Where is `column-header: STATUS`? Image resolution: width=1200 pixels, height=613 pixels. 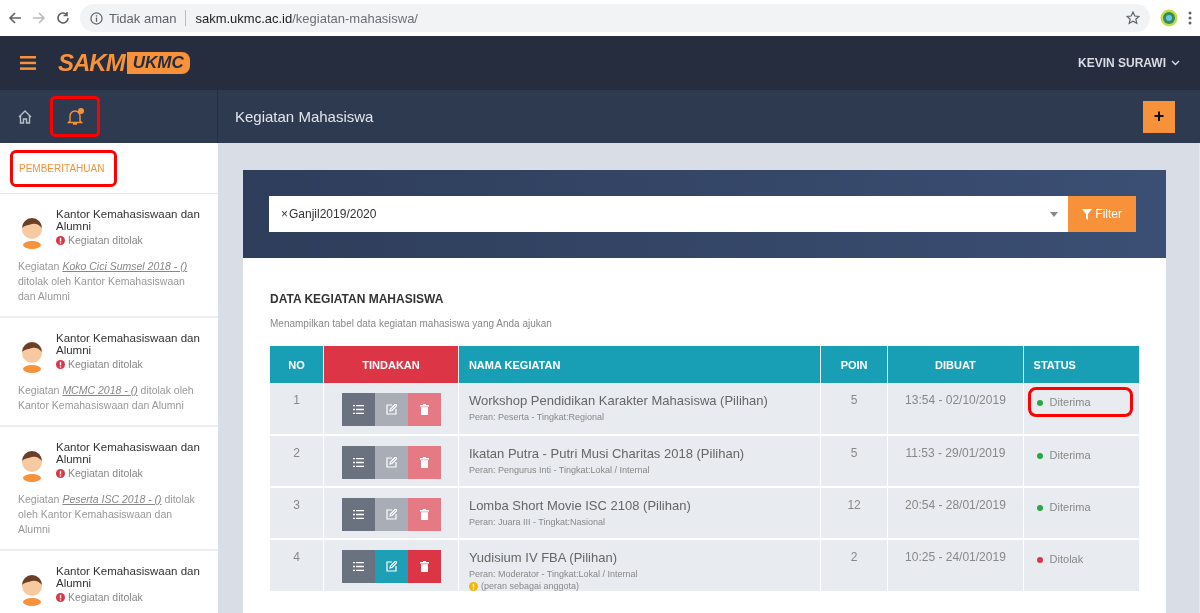
column-header: STATUS is located at coordinates (1081, 364).